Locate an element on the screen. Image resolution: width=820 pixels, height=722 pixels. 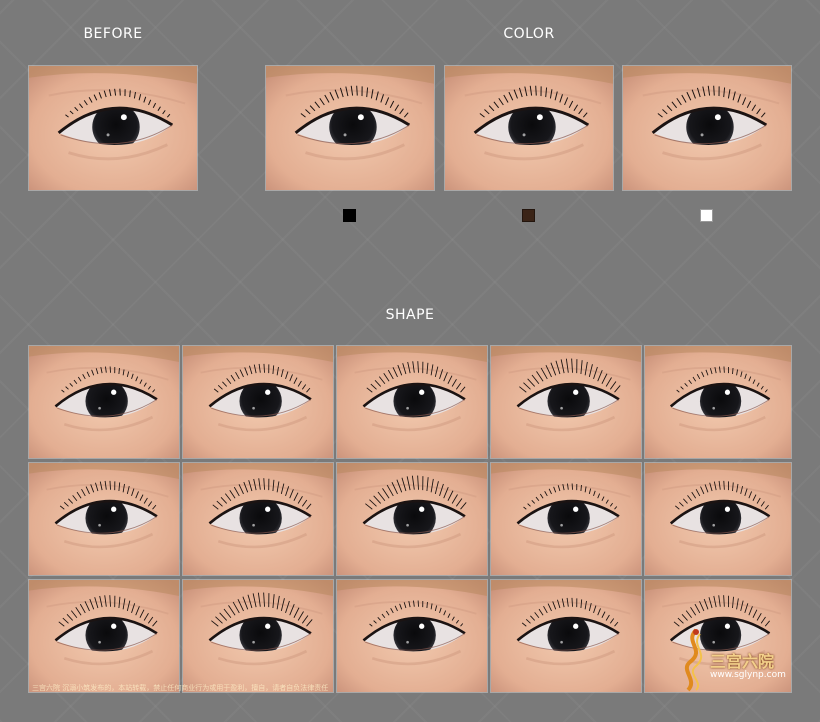
site-logo: 三宫六院 www.sglynp.com is located at coordinates (746, 659).